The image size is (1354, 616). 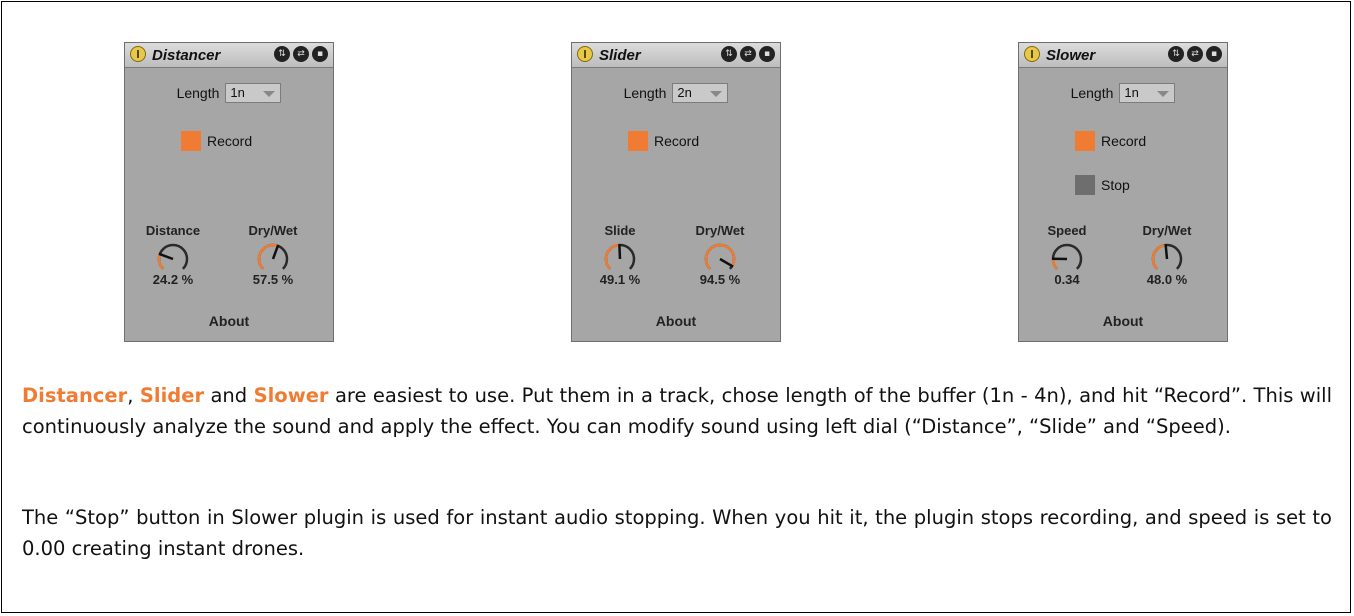 I want to click on device-slower: Slower ⇅ ⇄ ▪ Length 1n Record Stop Speed, so click(x=1123, y=192).